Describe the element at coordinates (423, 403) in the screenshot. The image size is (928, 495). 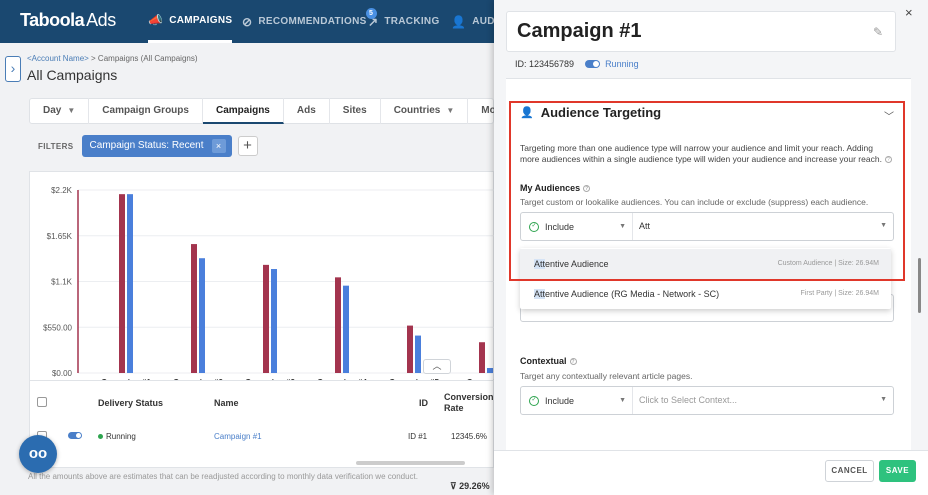
I see `header-id: ID` at that location.